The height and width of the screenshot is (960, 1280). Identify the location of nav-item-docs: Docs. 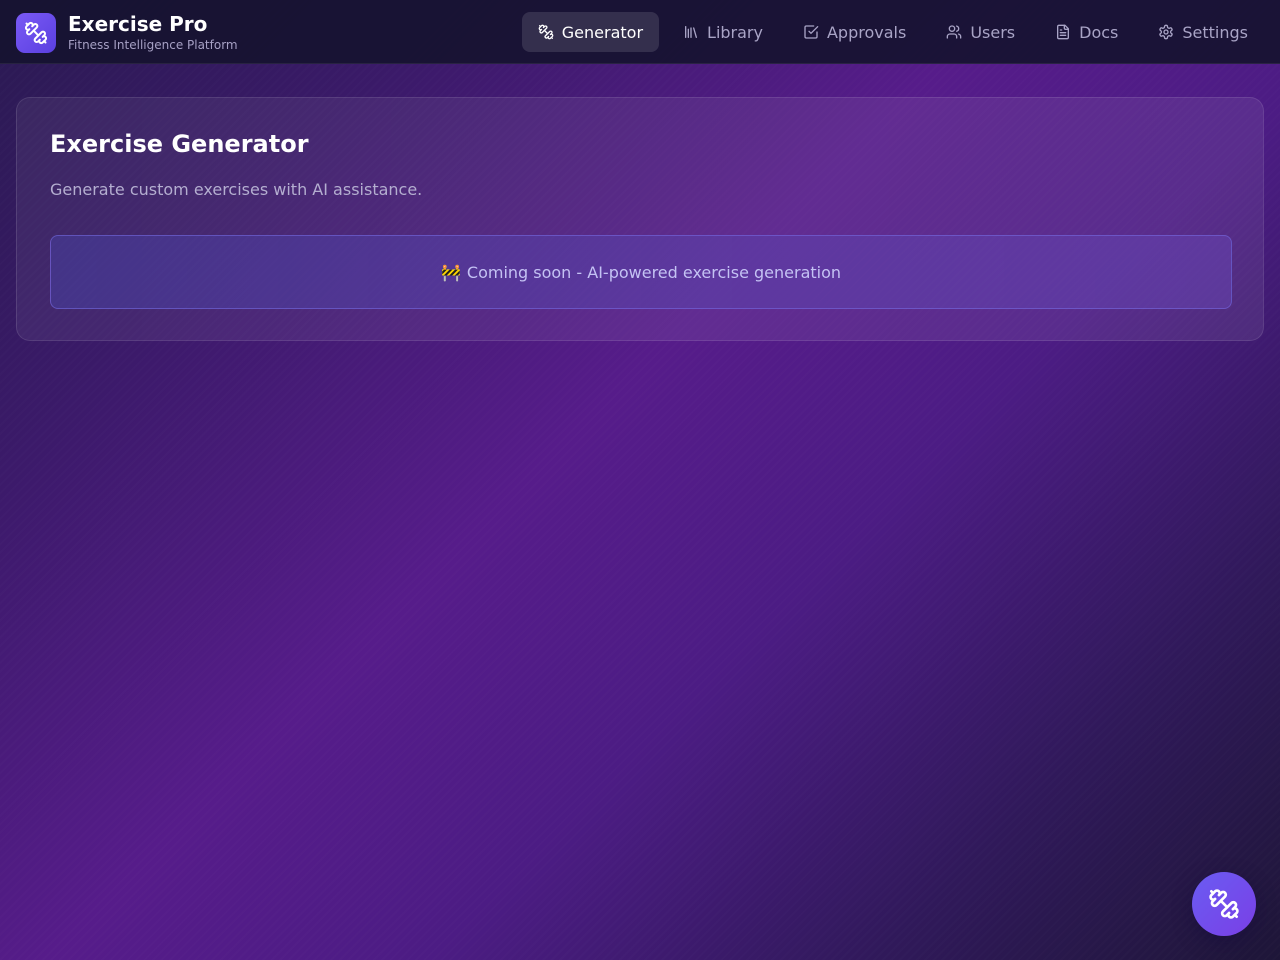
(1086, 32).